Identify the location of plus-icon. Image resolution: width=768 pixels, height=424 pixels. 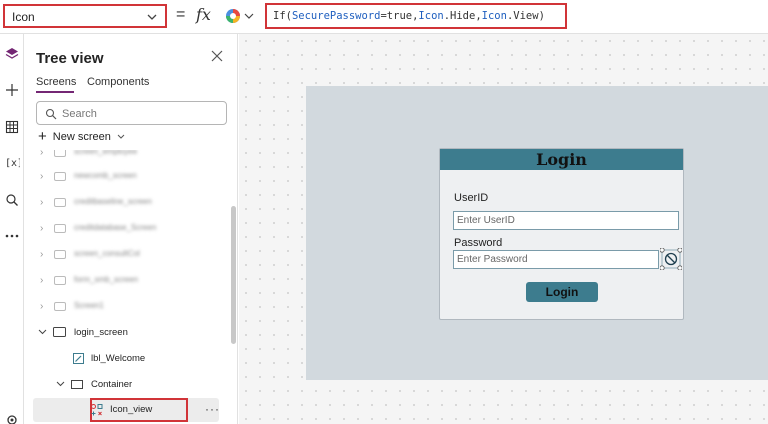
(12, 90).